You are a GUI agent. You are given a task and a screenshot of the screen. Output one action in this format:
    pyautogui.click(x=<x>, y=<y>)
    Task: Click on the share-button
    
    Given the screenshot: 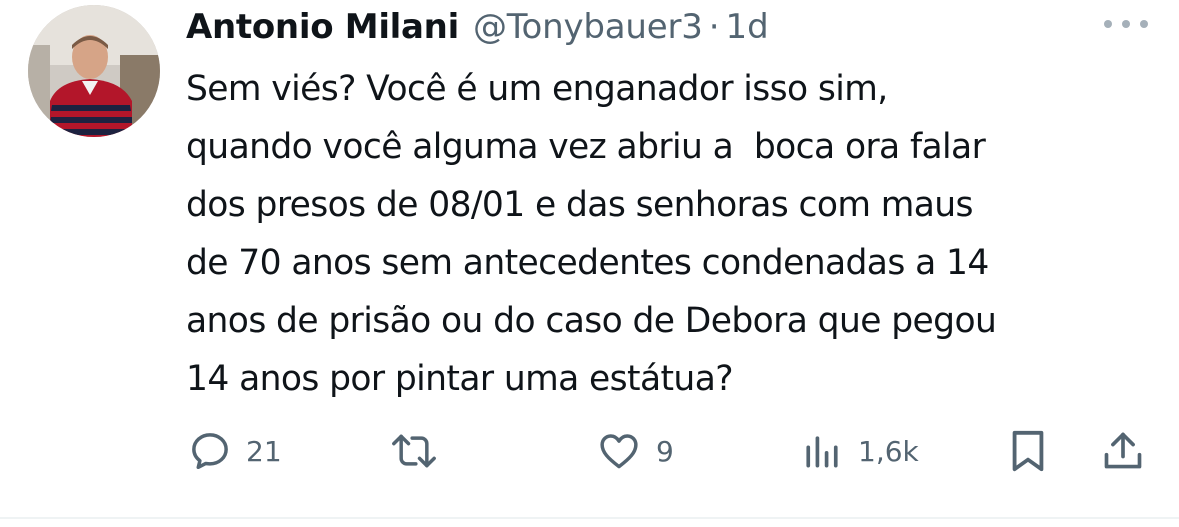 What is the action you would take?
    pyautogui.click(x=1123, y=451)
    